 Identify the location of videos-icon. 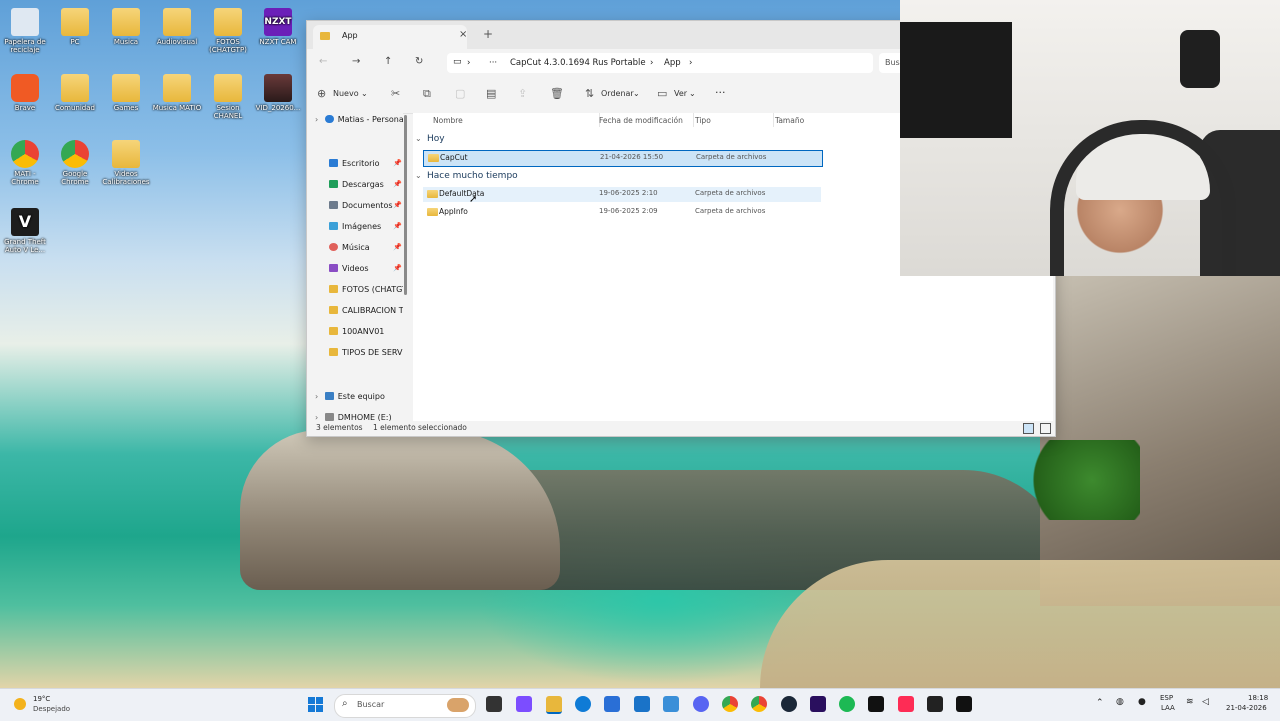
(333, 268).